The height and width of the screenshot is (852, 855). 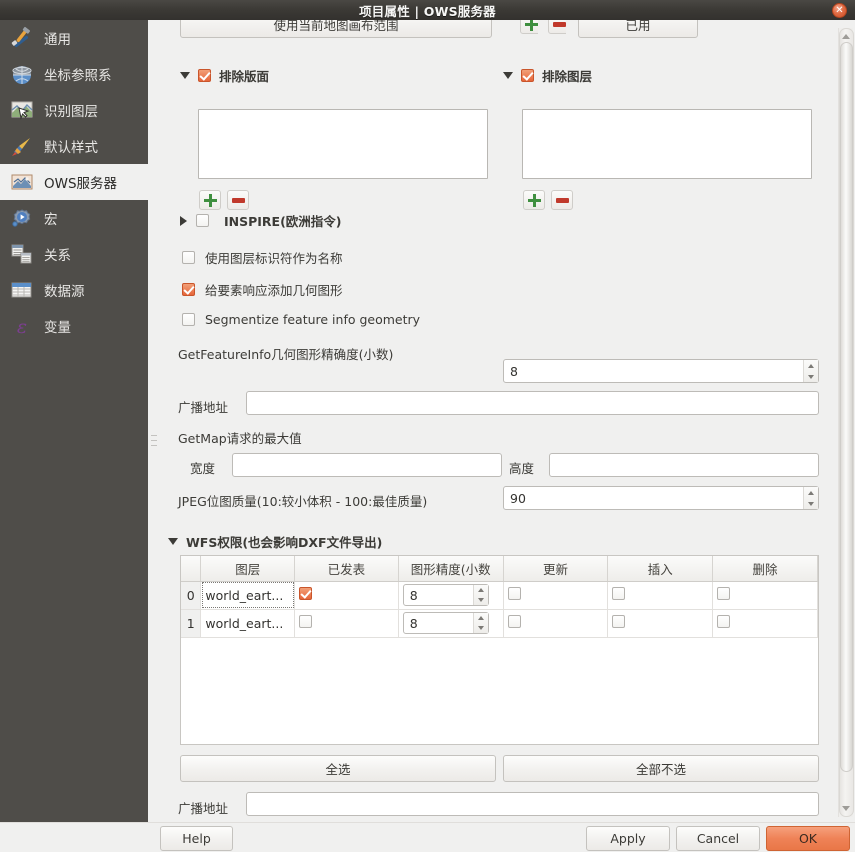 What do you see at coordinates (188, 257) in the screenshot?
I see `use-layer-ids-checkbox` at bounding box center [188, 257].